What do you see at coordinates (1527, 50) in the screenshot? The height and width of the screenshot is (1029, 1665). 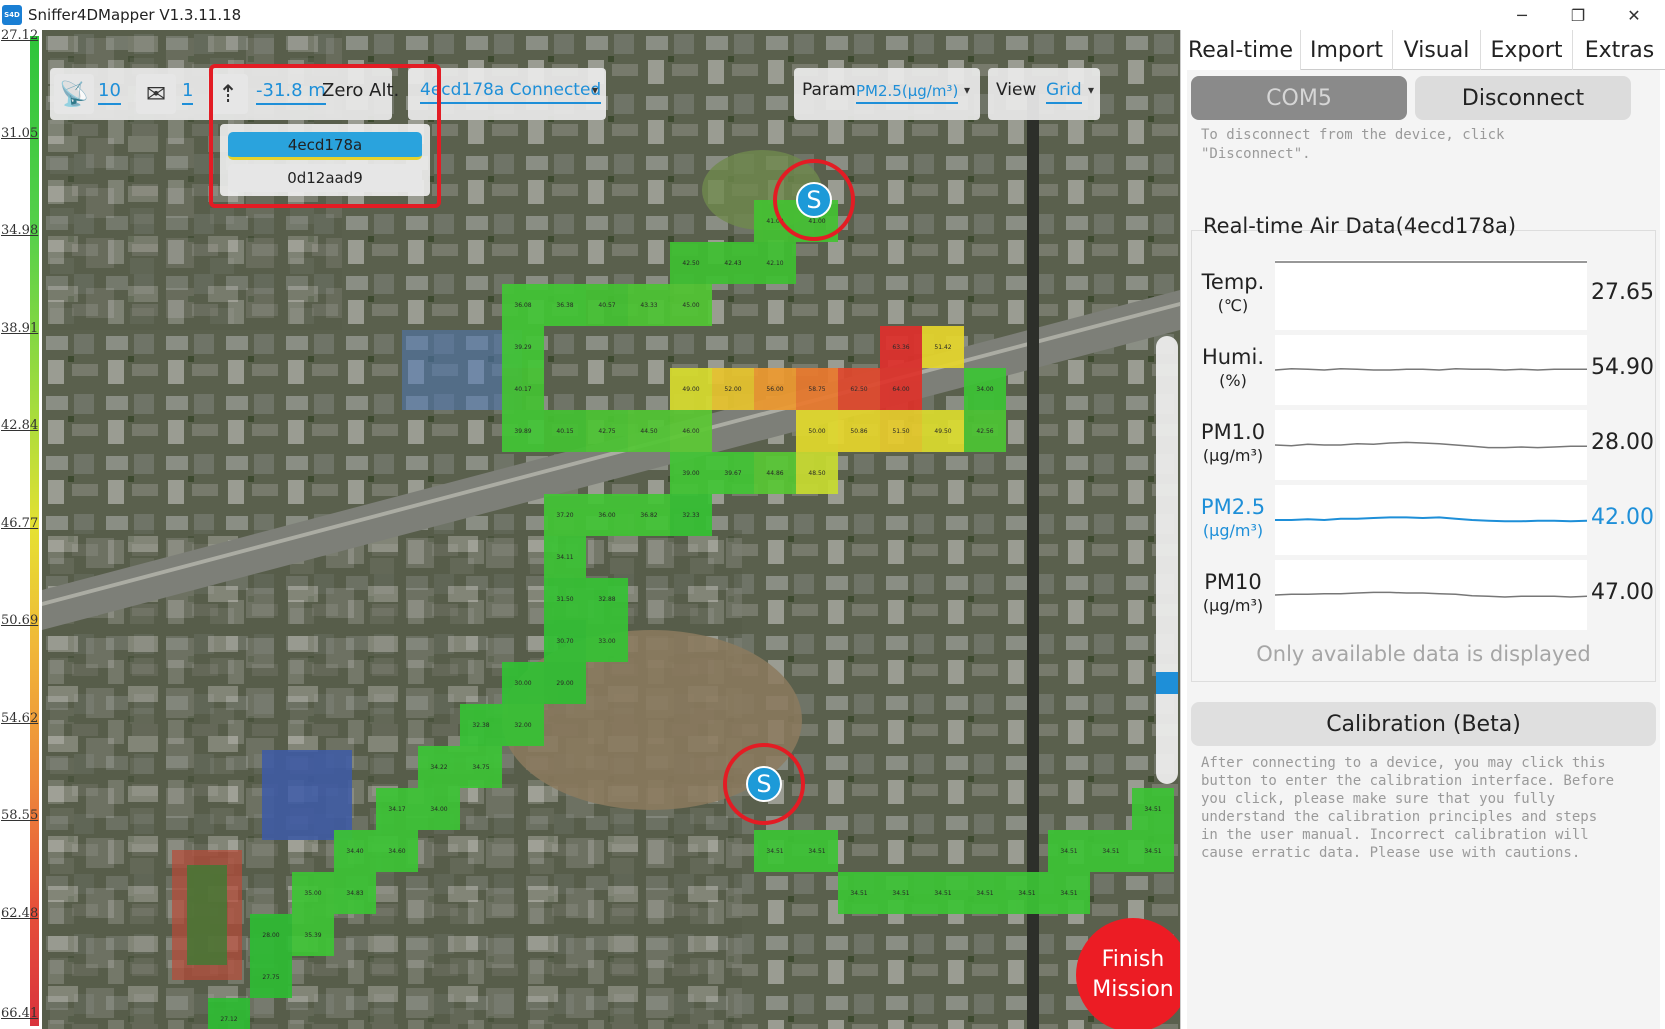 I see `tab-export: Export` at bounding box center [1527, 50].